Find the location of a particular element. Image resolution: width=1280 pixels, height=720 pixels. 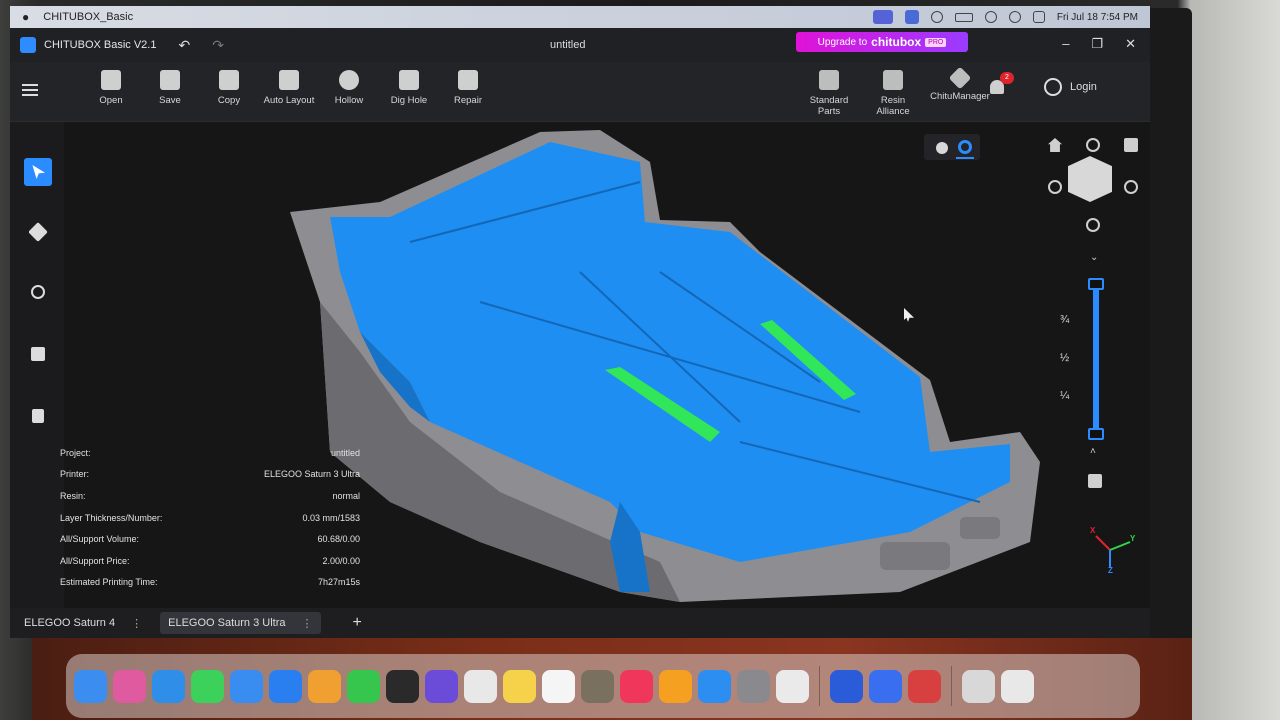

pages-icon is located at coordinates (675, 686).